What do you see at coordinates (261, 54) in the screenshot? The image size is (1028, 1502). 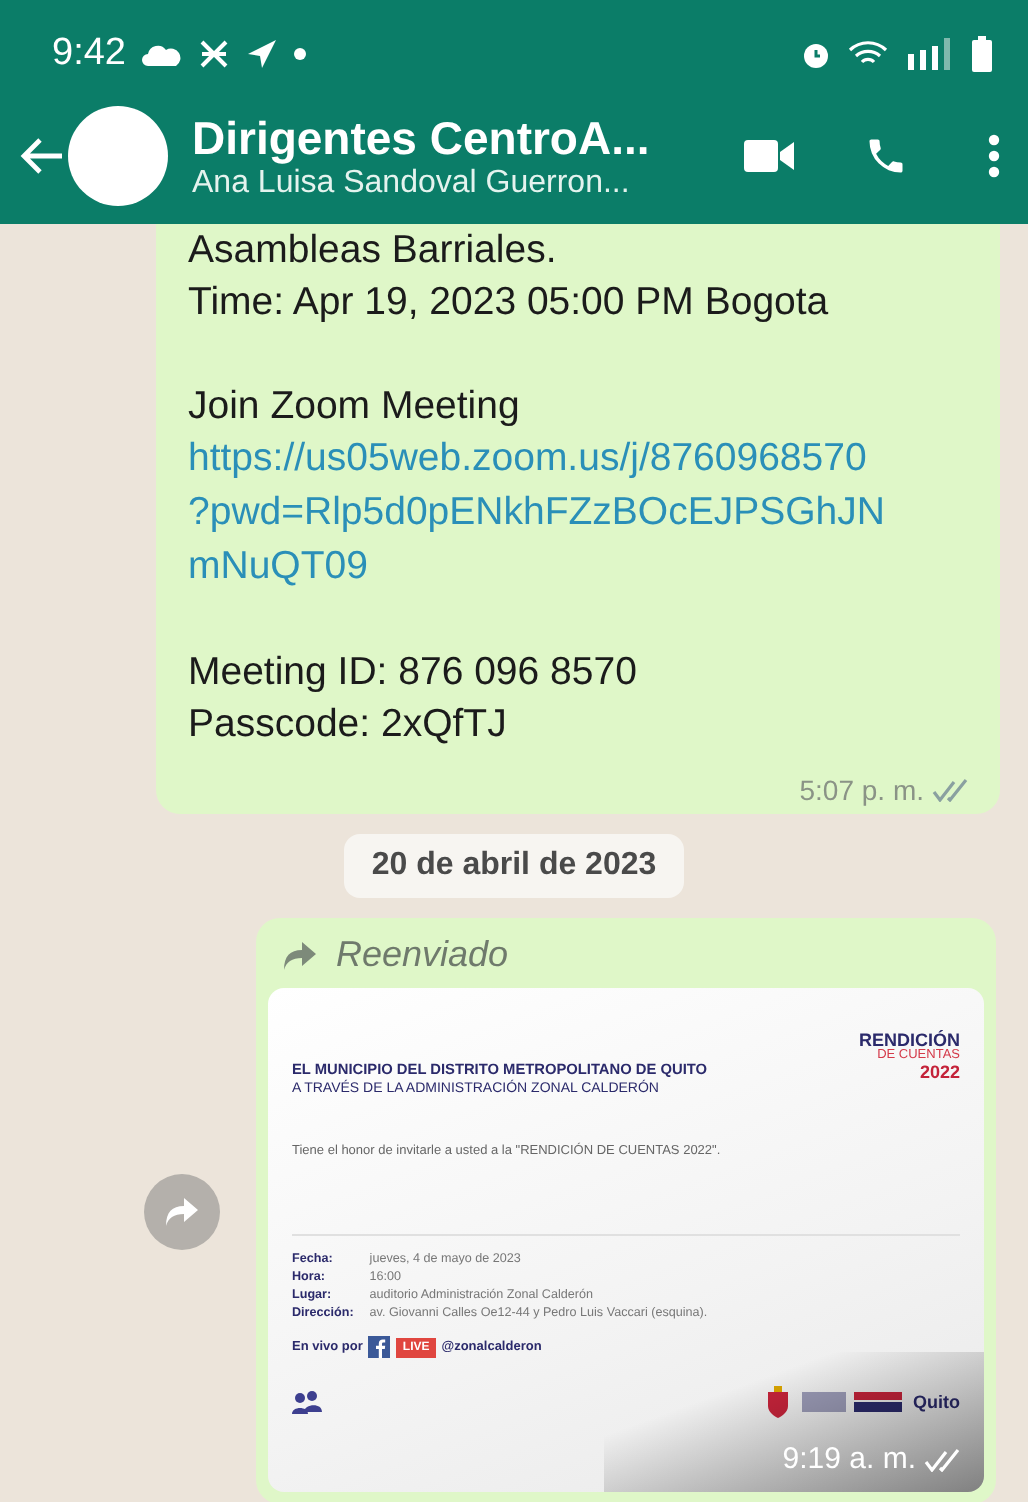 I see `send-icon` at bounding box center [261, 54].